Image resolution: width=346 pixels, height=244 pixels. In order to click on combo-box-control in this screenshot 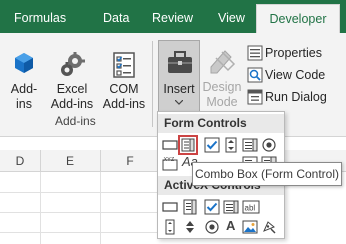, I will do `click(188, 145)`.